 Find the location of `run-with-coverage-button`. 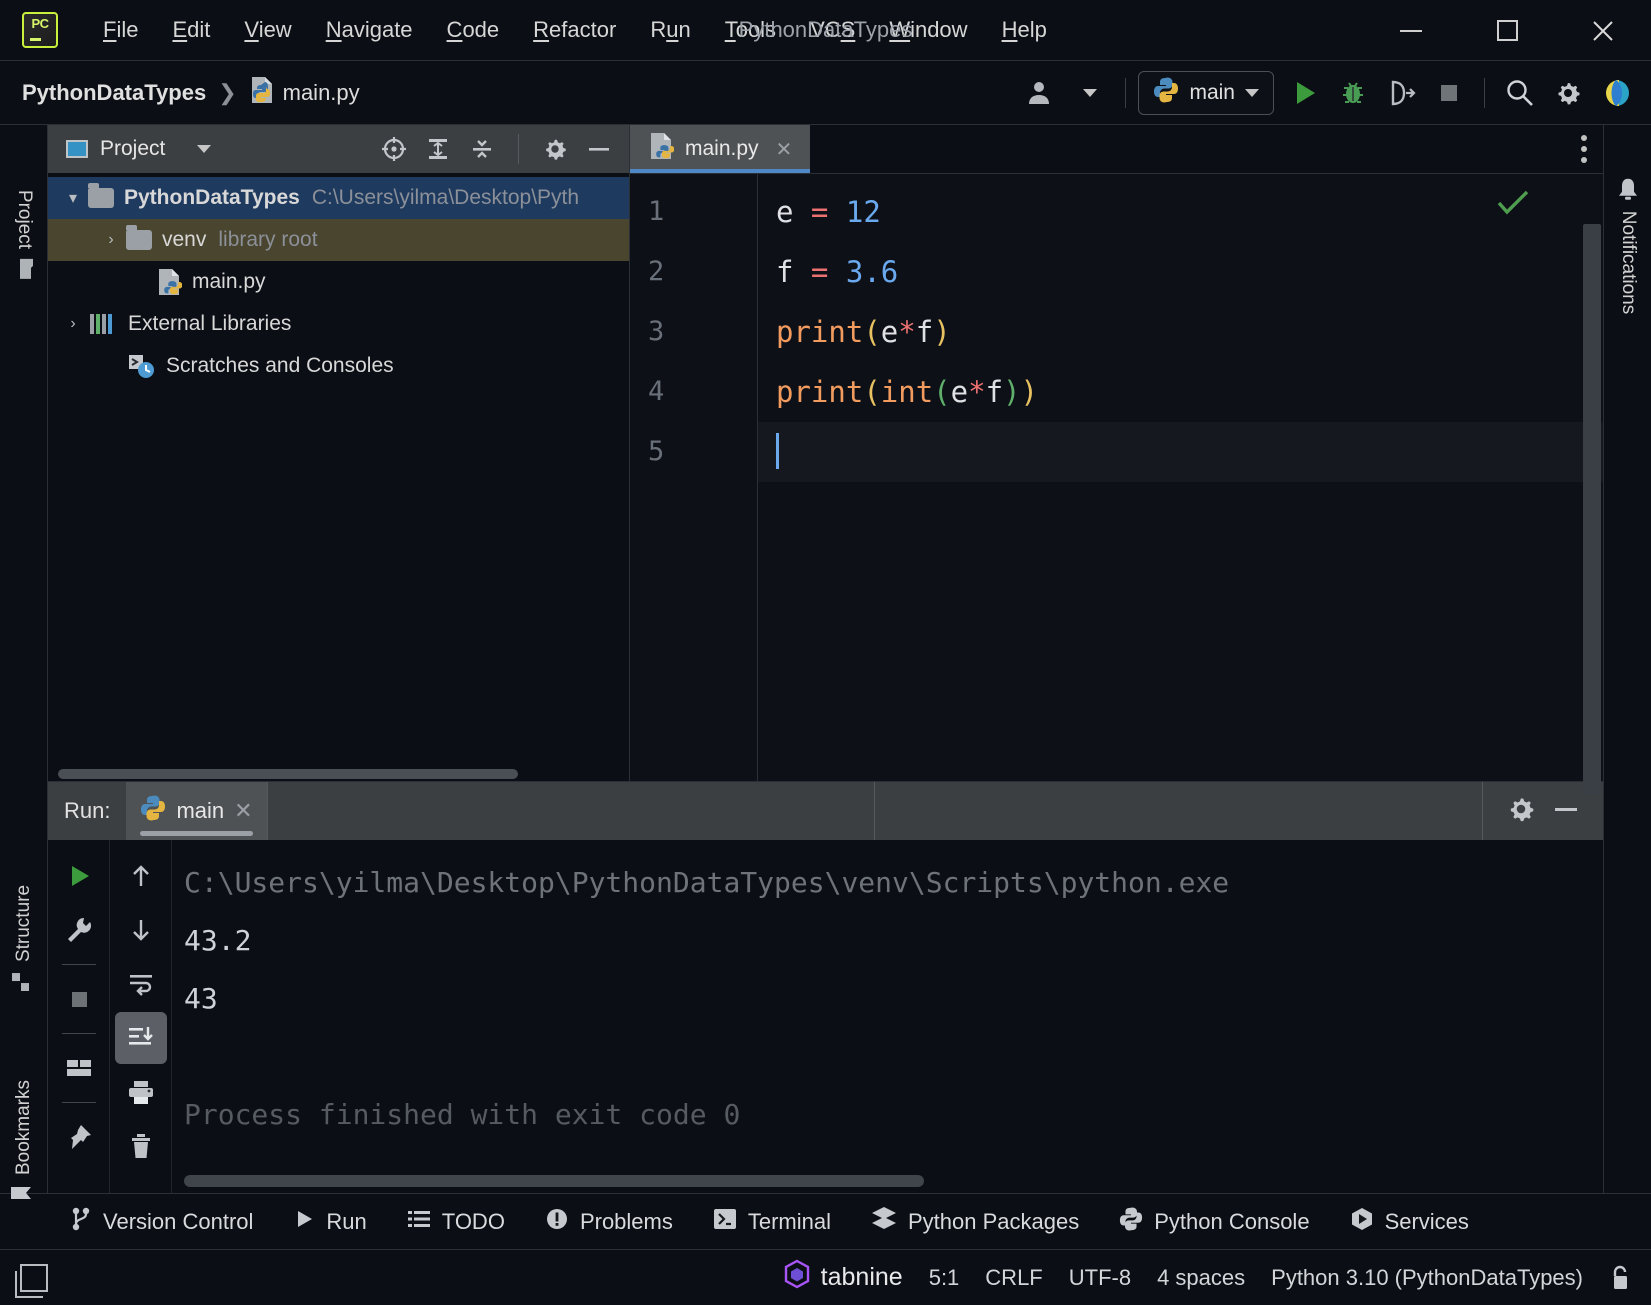

run-with-coverage-button is located at coordinates (1401, 93).